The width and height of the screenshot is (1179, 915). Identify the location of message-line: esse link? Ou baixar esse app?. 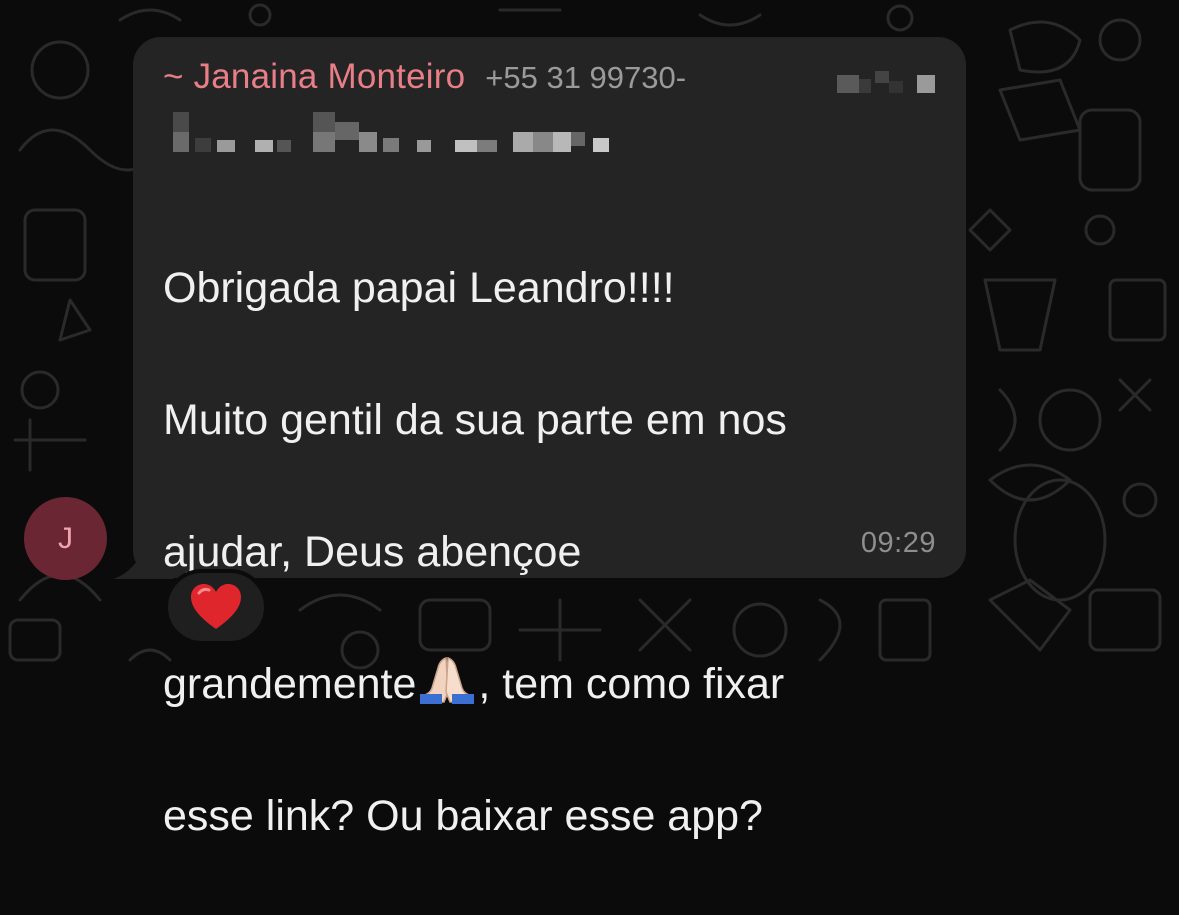
(463, 816).